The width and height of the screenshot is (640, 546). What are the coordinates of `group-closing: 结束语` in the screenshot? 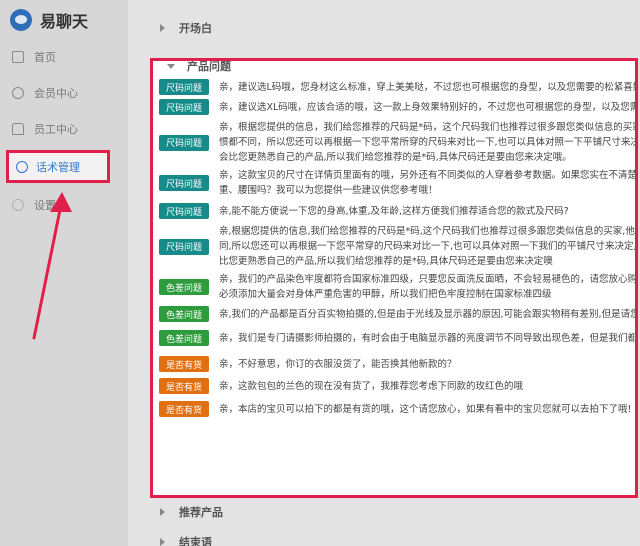 It's located at (186, 539).